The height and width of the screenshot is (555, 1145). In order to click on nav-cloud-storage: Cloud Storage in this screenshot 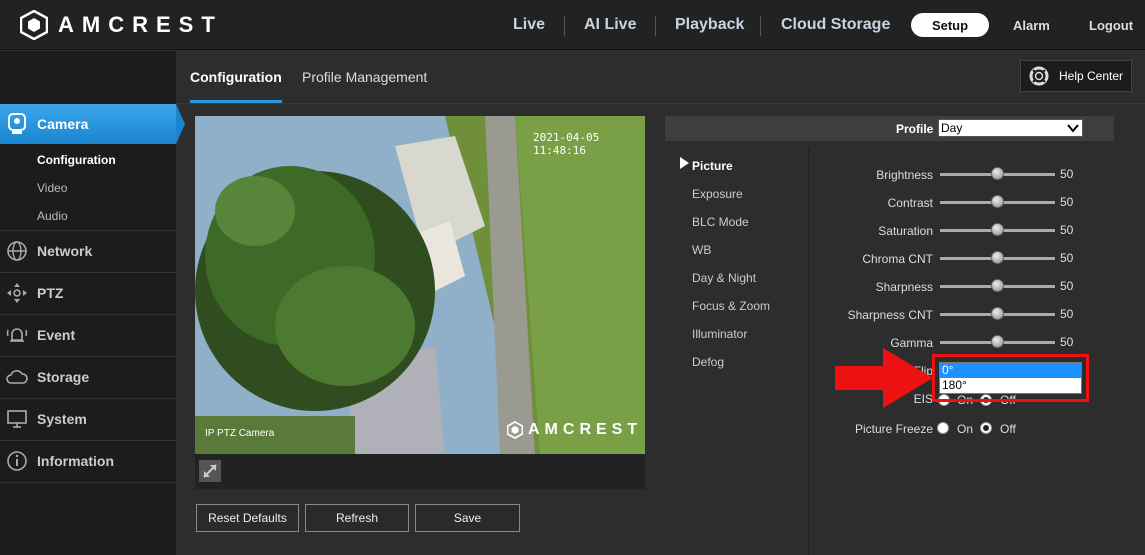, I will do `click(835, 25)`.